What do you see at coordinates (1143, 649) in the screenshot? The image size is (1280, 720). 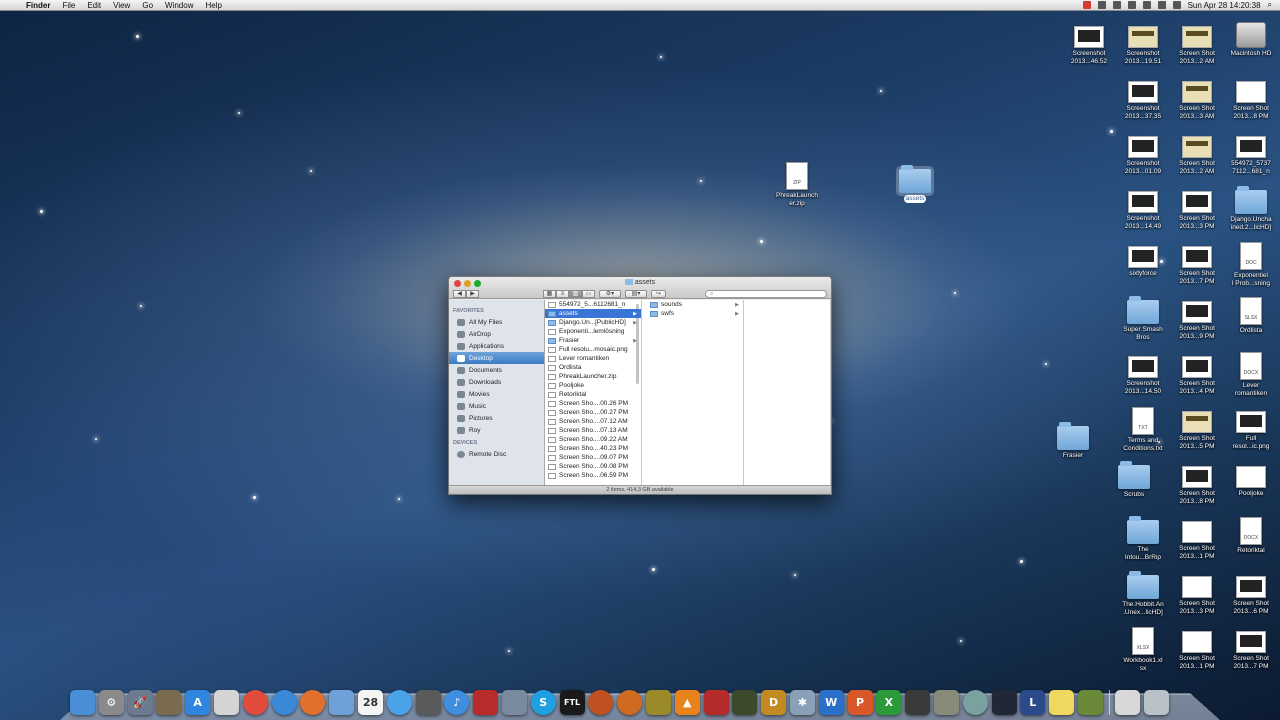 I see `desktop-icon: XLSX Workbook1.xl sx` at bounding box center [1143, 649].